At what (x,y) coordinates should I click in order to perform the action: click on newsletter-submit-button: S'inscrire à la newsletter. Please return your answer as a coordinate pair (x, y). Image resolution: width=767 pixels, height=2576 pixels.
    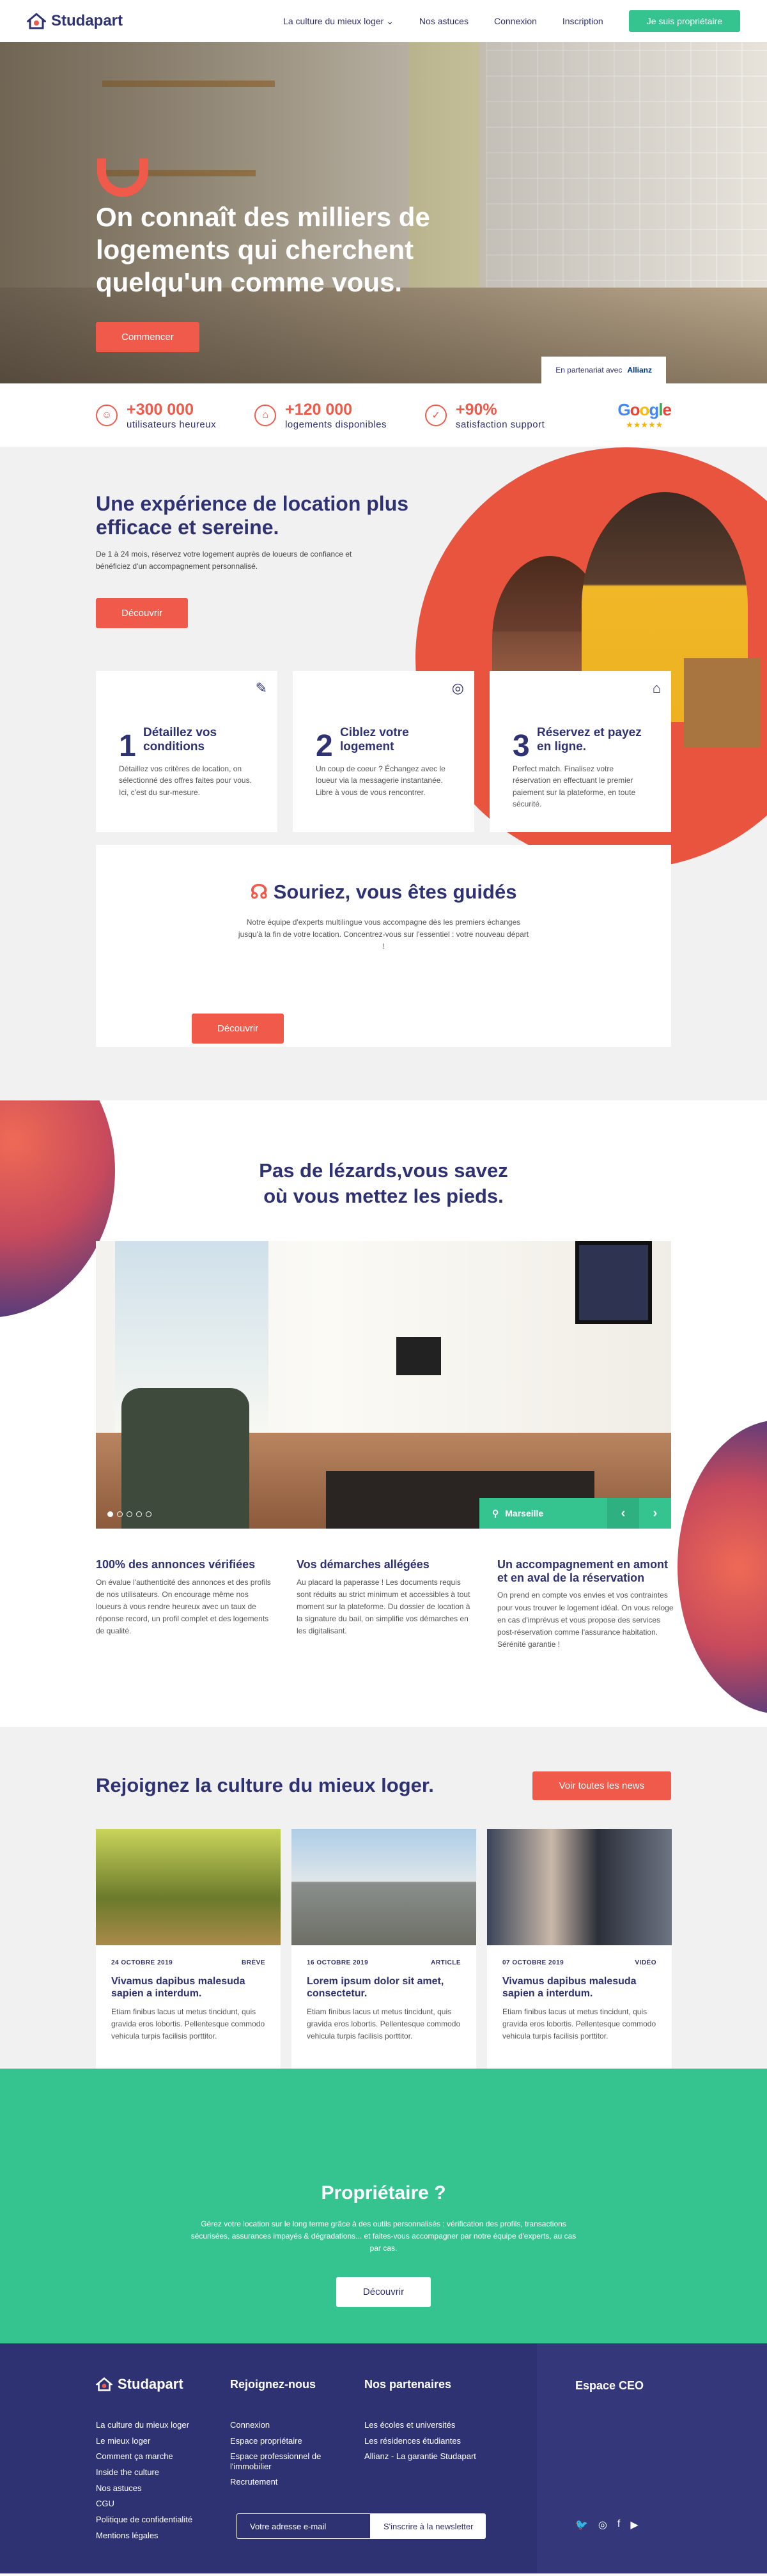
    Looking at the image, I should click on (428, 2526).